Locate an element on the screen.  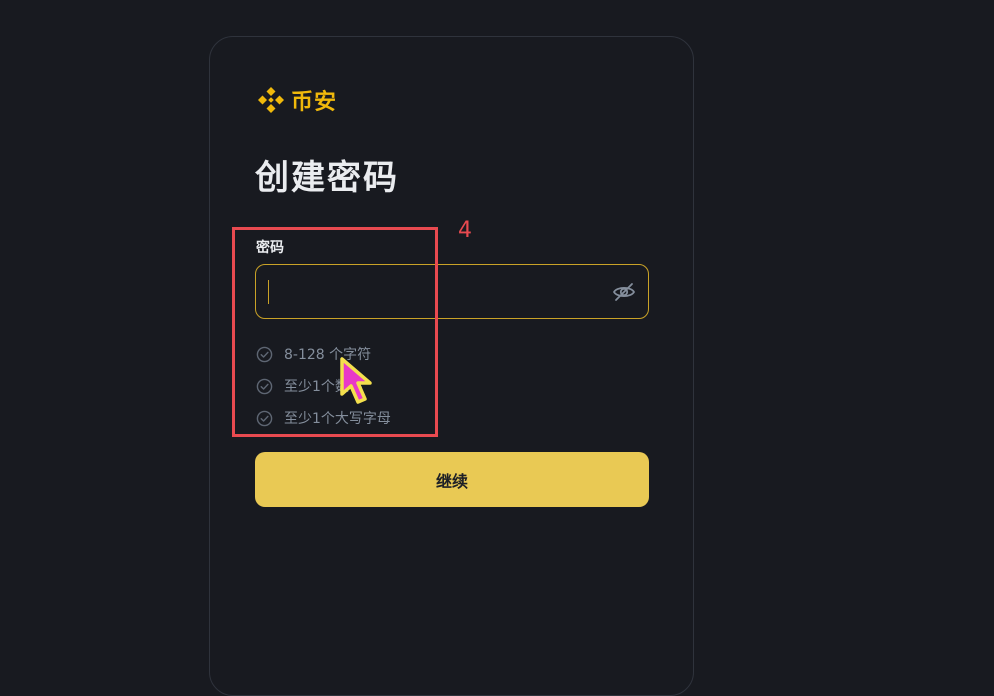
requirement-text: 8-128 个字符 is located at coordinates (328, 355).